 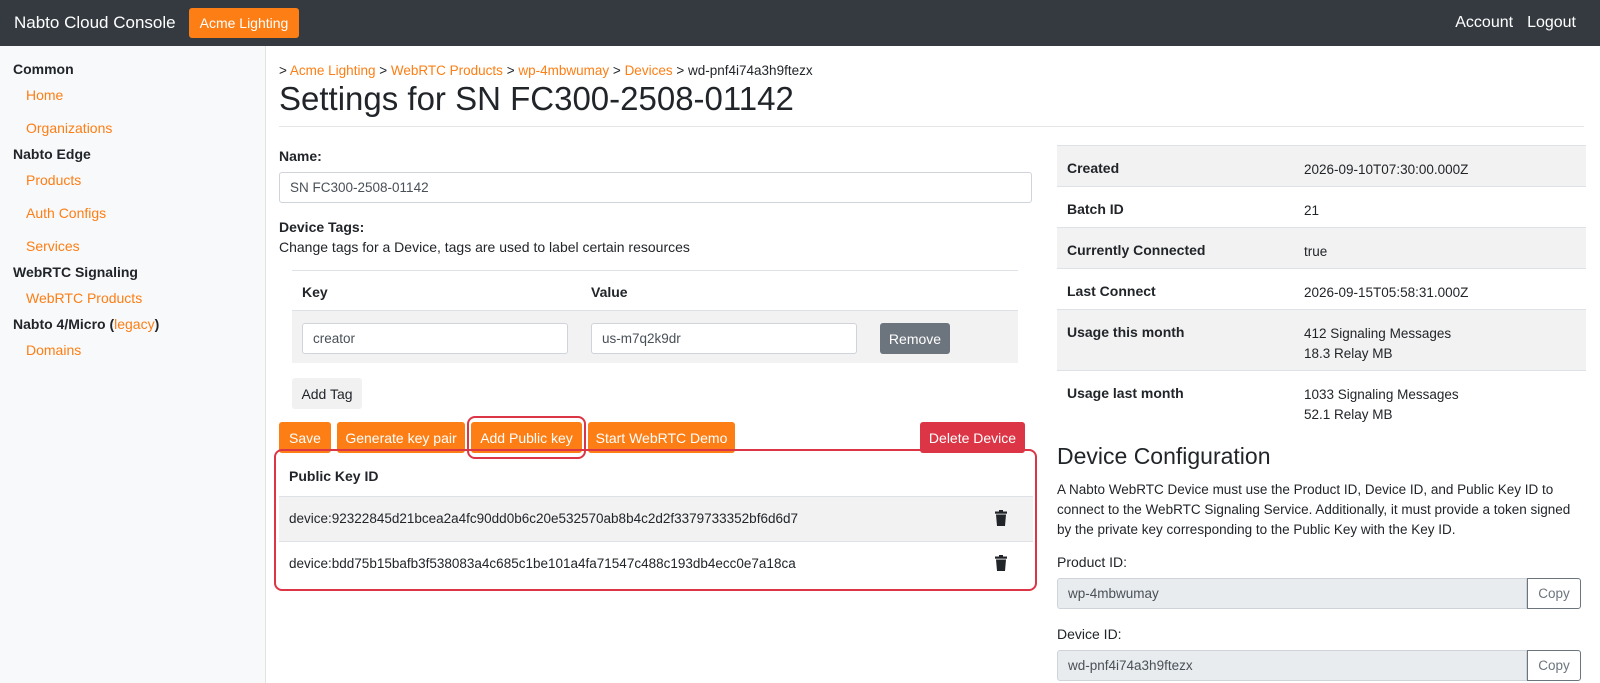 What do you see at coordinates (305, 437) in the screenshot?
I see `save-button: Save` at bounding box center [305, 437].